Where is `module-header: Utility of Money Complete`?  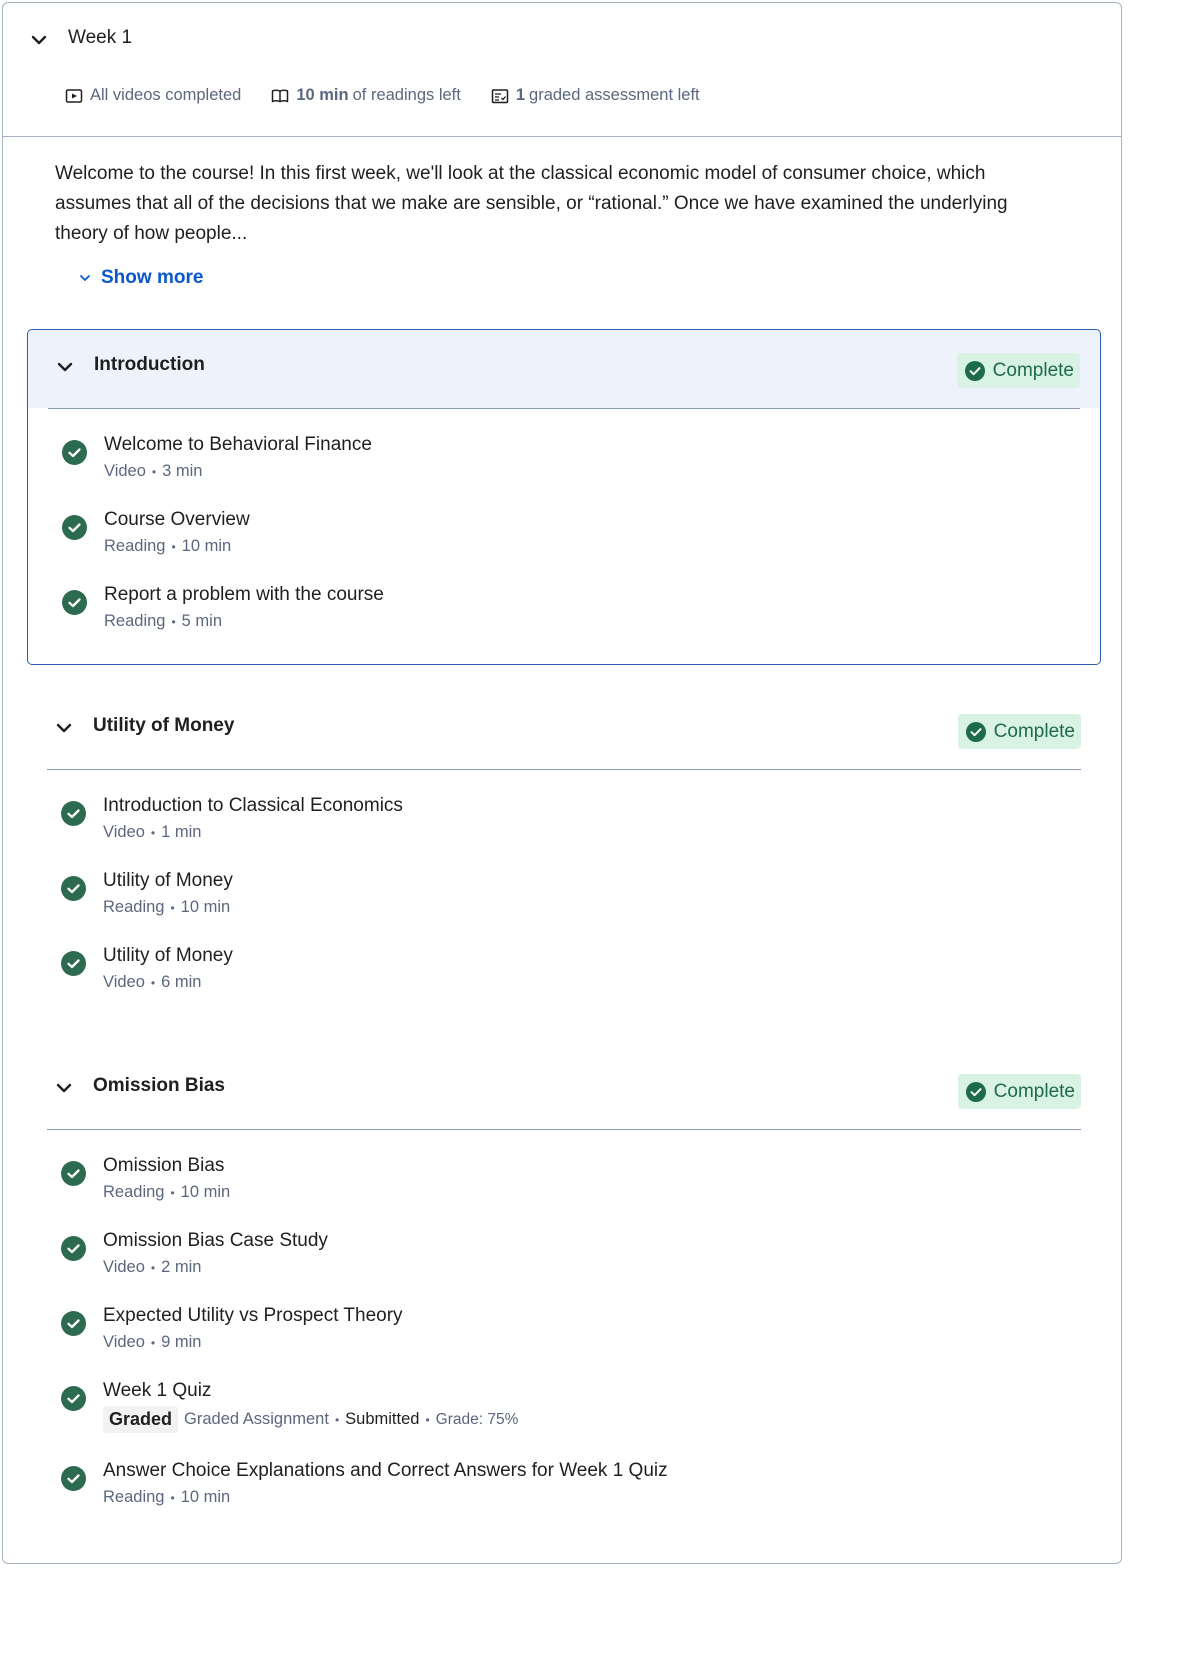 module-header: Utility of Money Complete is located at coordinates (564, 730).